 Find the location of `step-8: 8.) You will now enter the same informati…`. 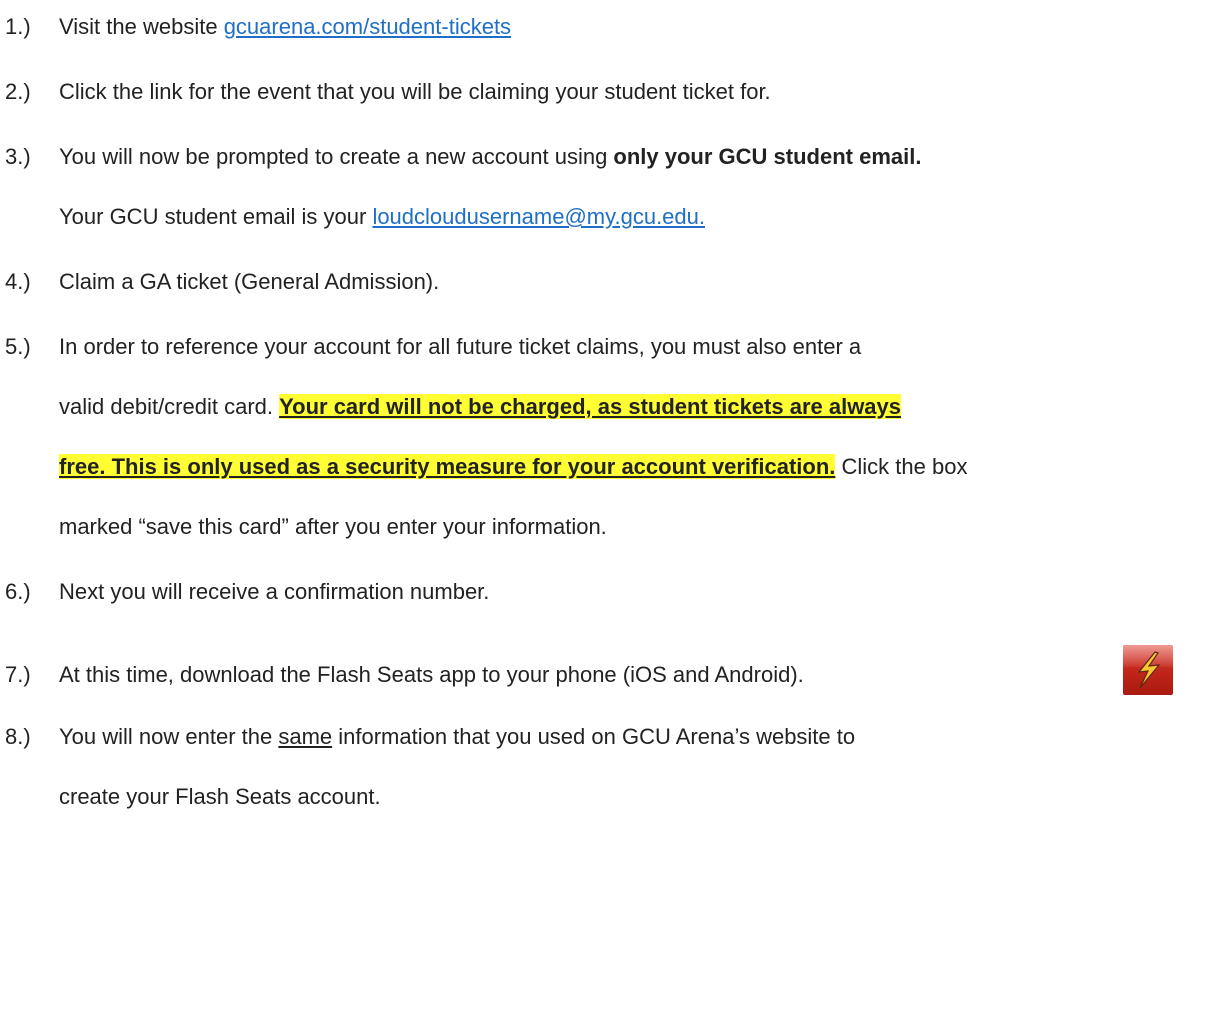

step-8: 8.) You will now enter the same informati… is located at coordinates (430, 737).